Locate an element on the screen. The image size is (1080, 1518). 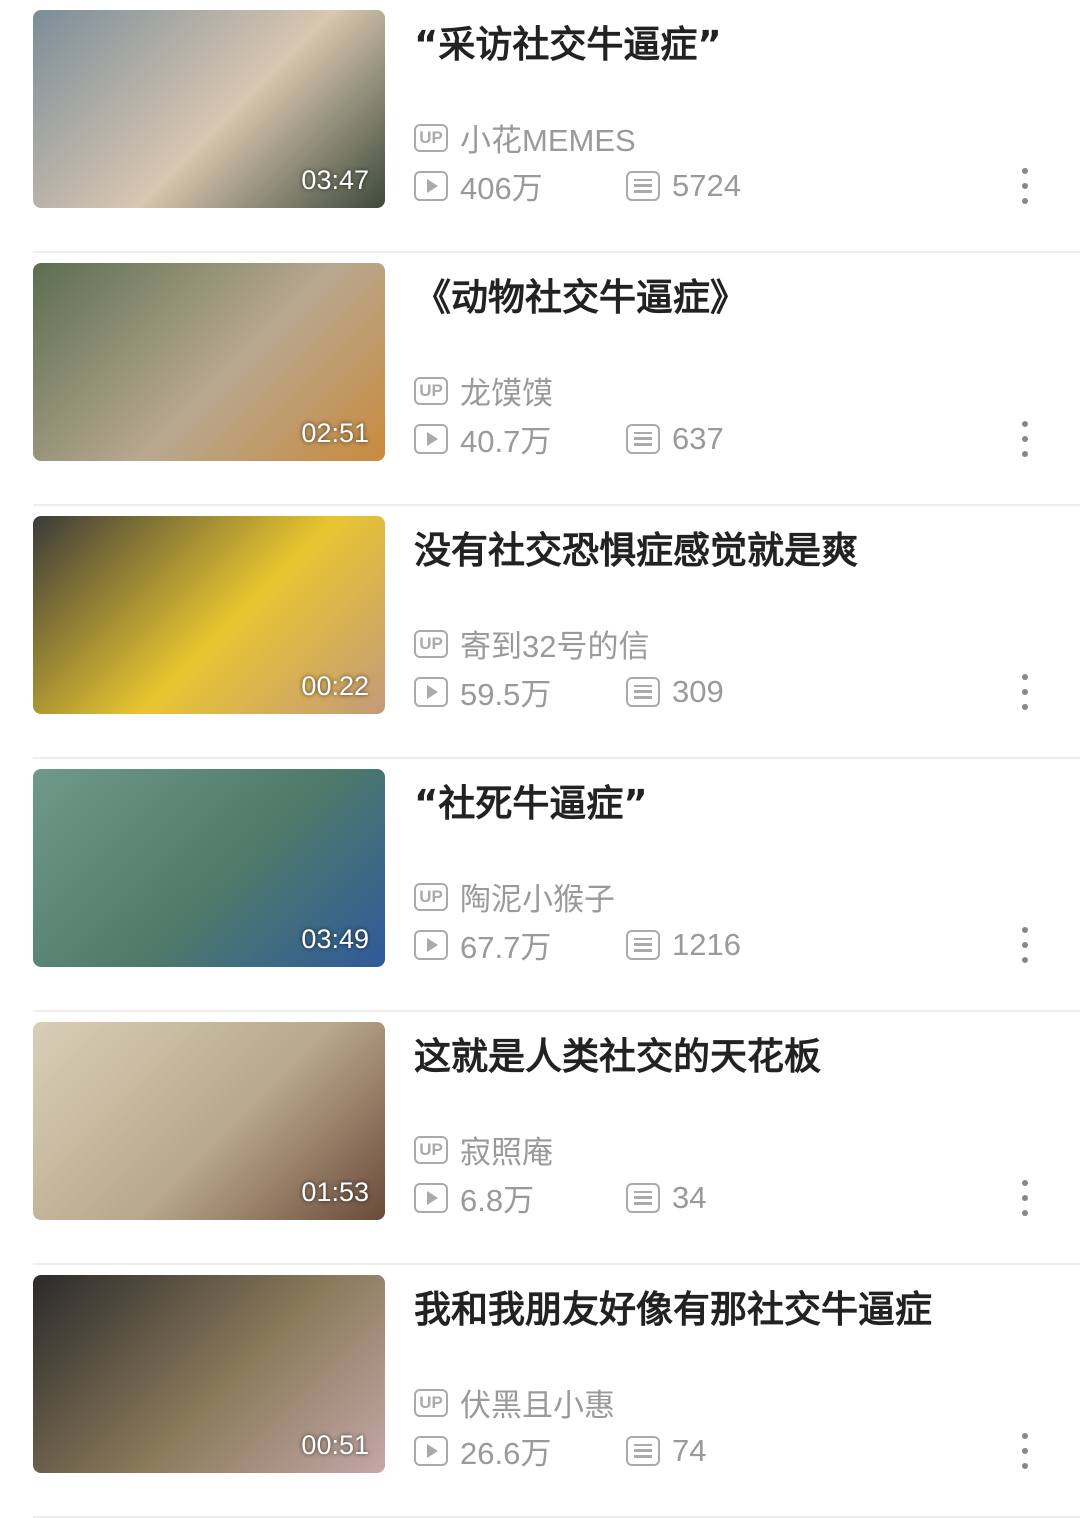
uploader-row: UP 寄到32号的信 is located at coordinates (531, 643).